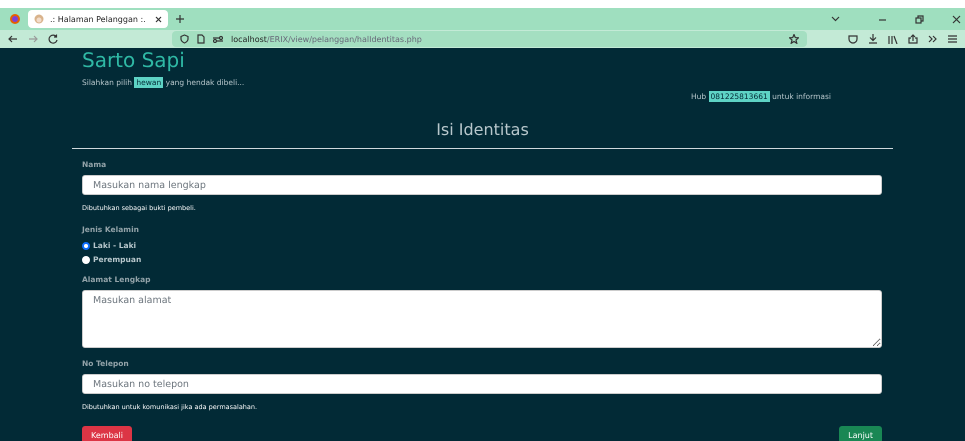 The image size is (965, 441). What do you see at coordinates (201, 39) in the screenshot?
I see `page-icon` at bounding box center [201, 39].